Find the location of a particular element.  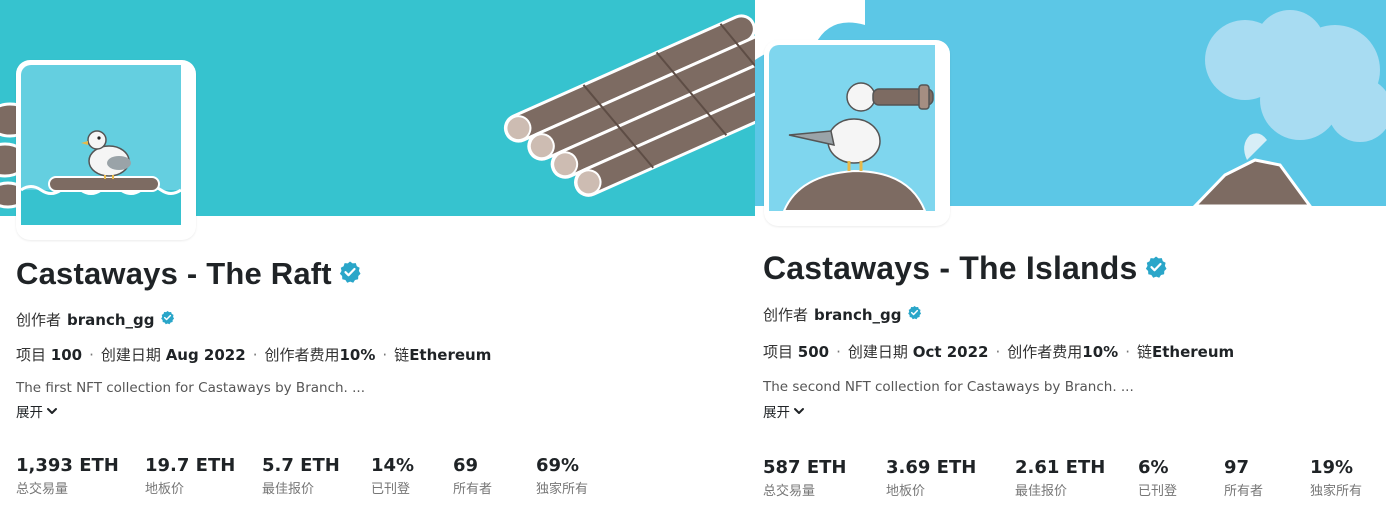

stat-best-offer: 2.61 ETH 最佳报价 is located at coordinates (1076, 478).